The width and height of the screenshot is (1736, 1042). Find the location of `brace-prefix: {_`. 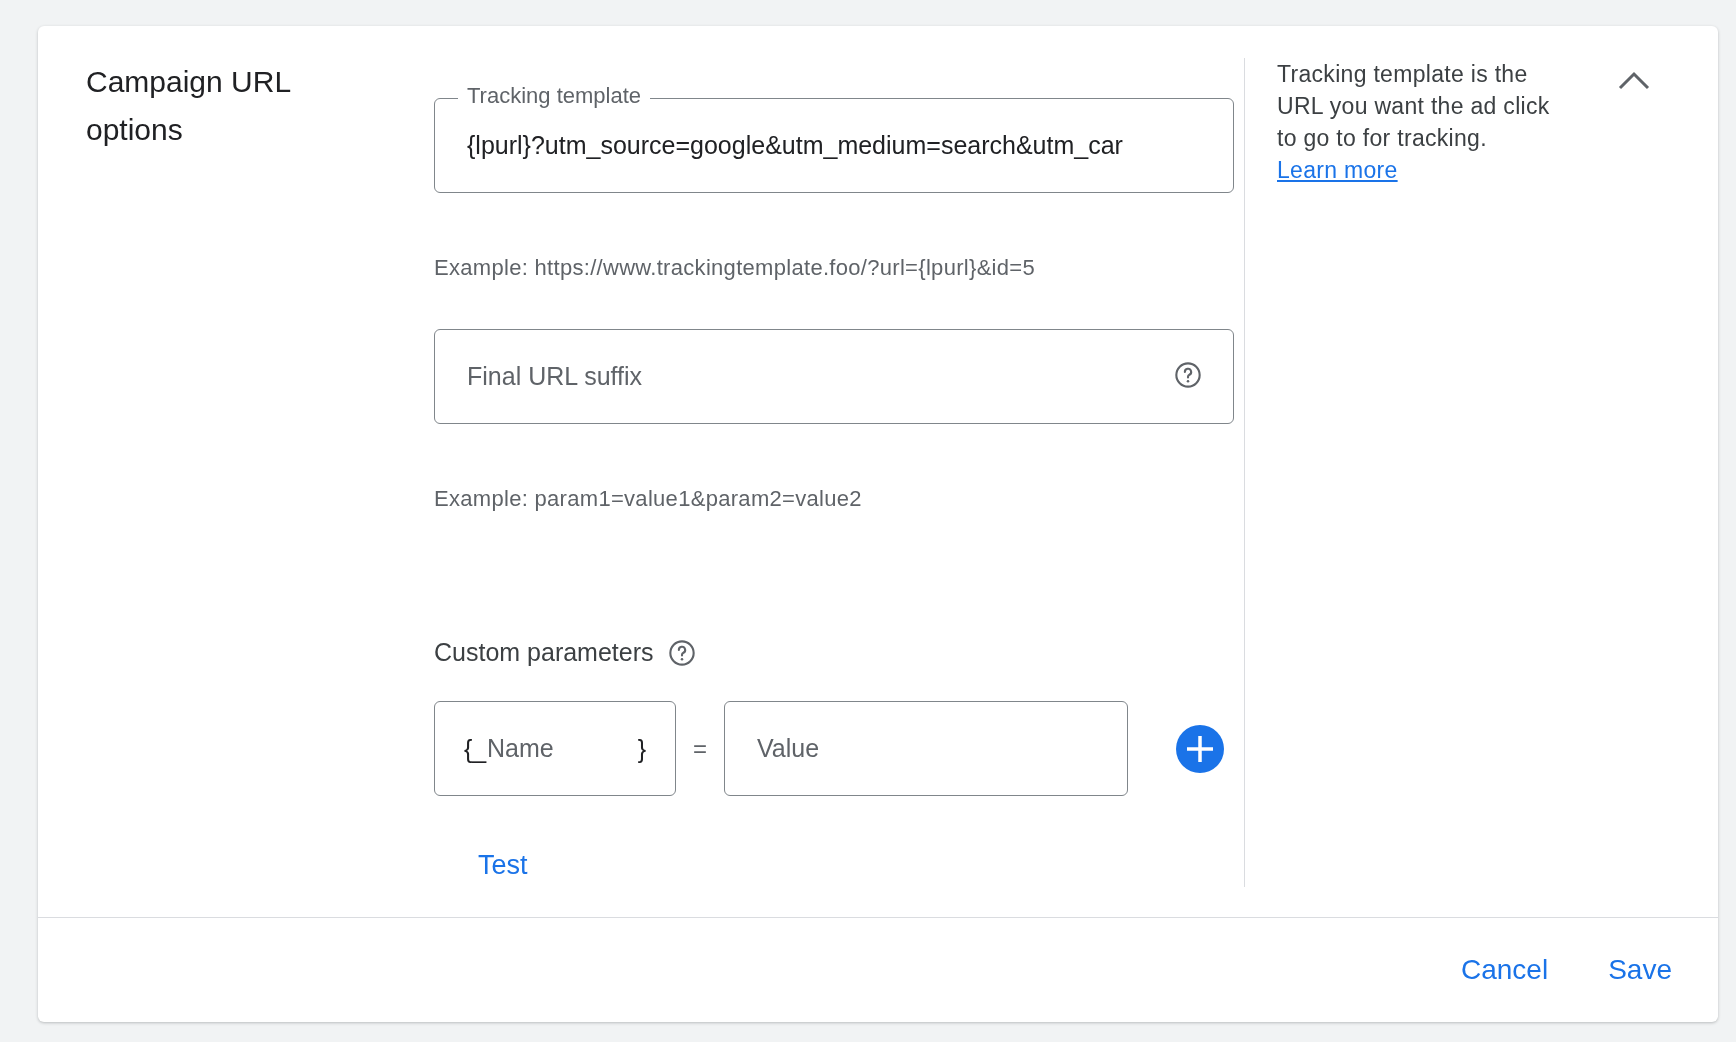

brace-prefix: {_ is located at coordinates (475, 749).